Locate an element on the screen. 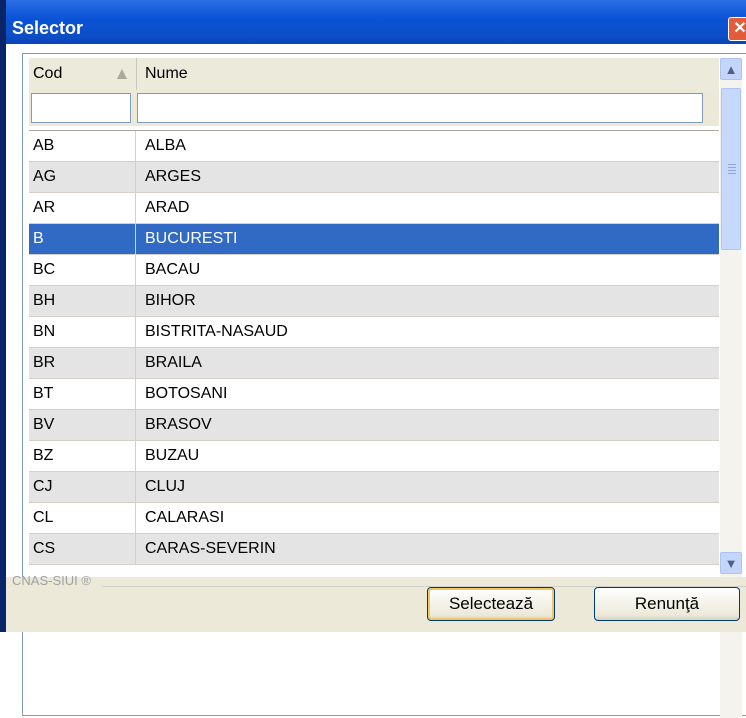 This screenshot has width=746, height=718. cell-nume: BUZAU is located at coordinates (172, 455).